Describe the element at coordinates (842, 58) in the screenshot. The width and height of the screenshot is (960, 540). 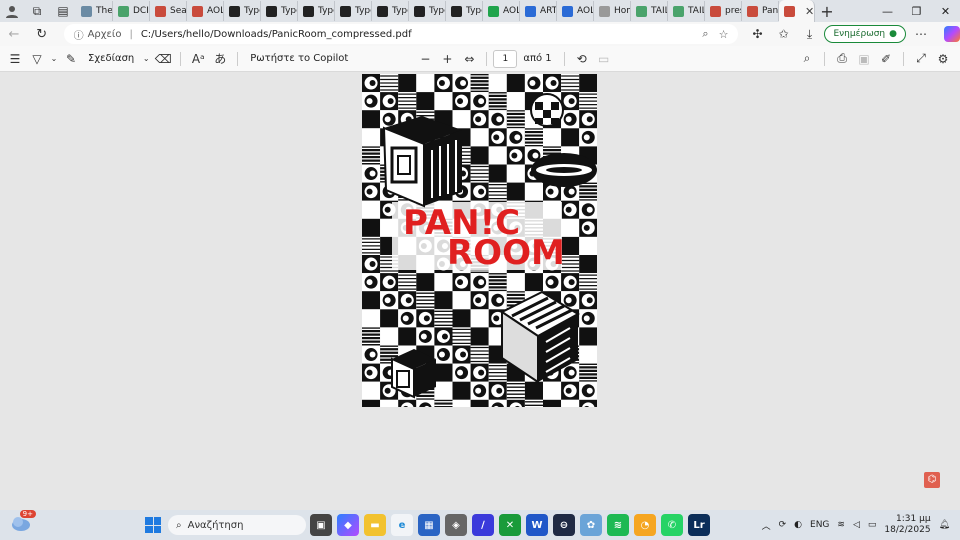
I see `print-icon: ⎙` at that location.